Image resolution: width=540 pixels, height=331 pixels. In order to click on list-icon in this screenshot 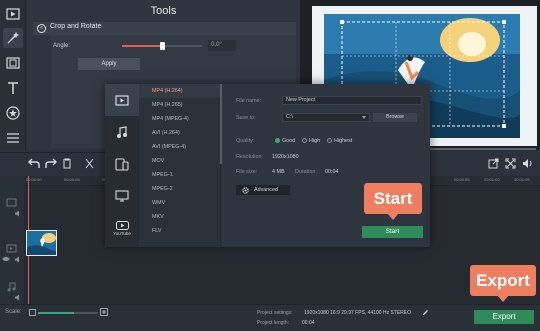, I will do `click(13, 138)`.